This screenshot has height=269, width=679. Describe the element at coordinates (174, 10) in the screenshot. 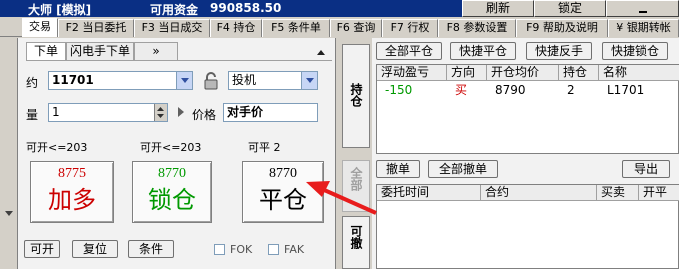

I see `funds-label: 可用资金` at that location.